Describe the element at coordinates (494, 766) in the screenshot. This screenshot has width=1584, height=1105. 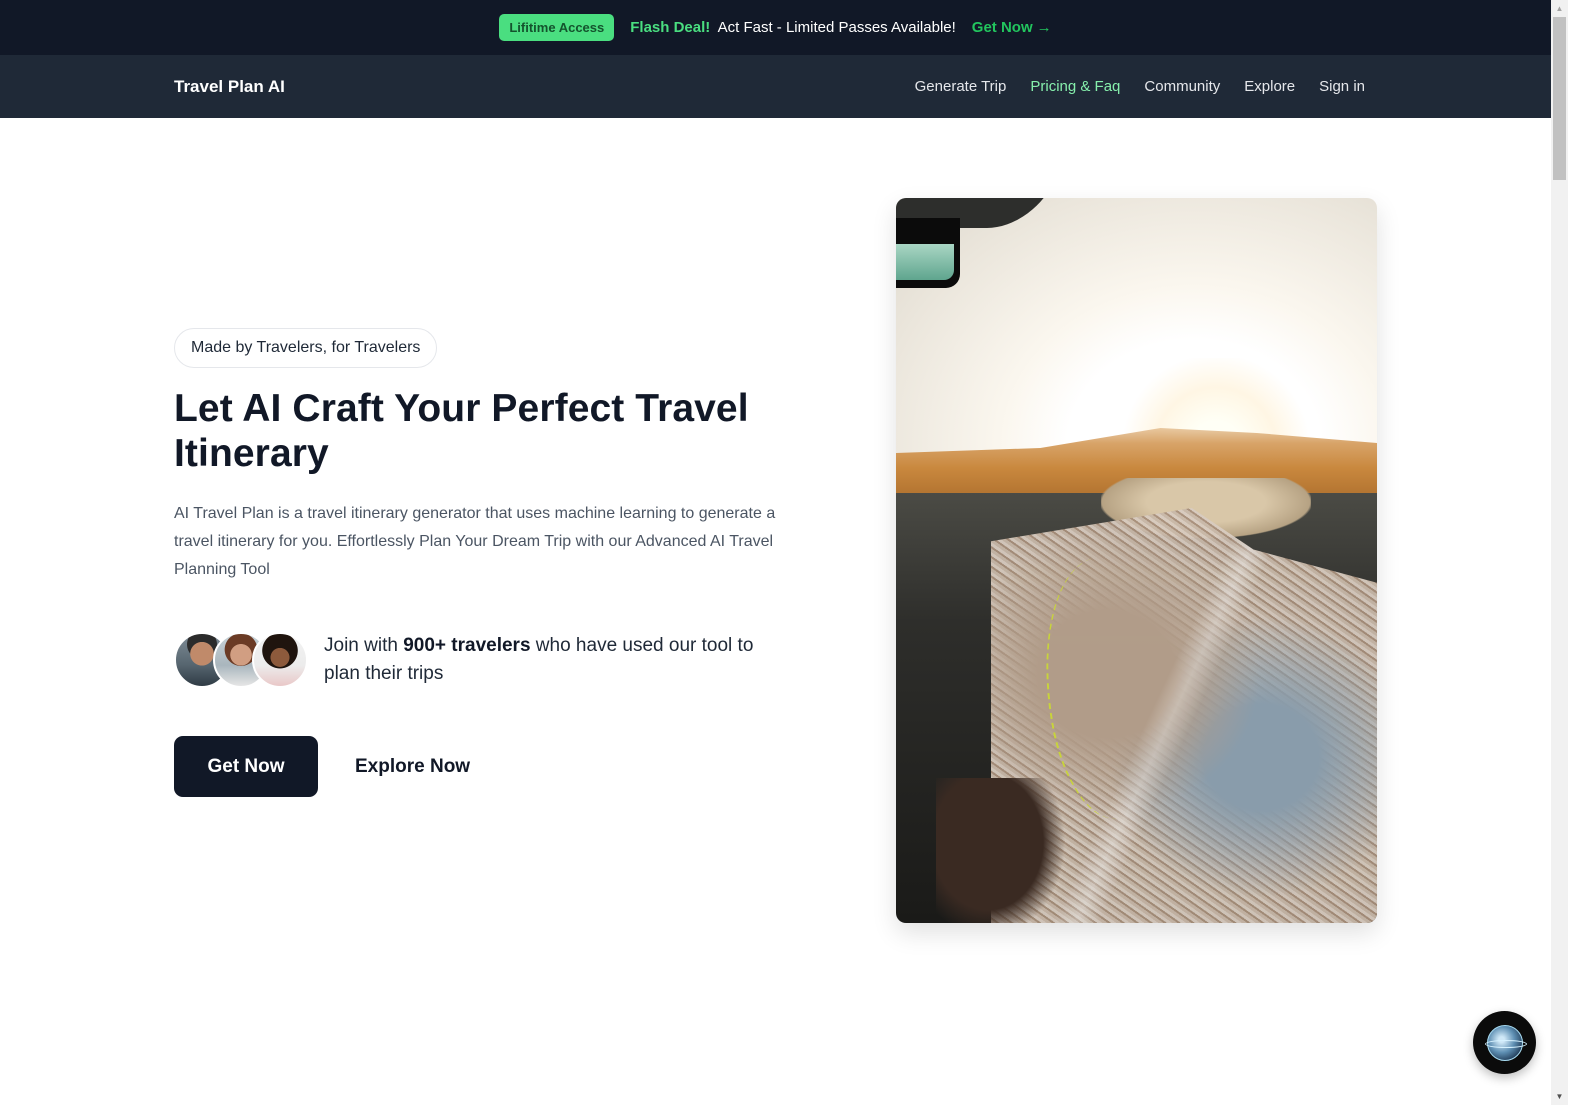
I see `hero-actions: Get Now Explore Now` at that location.